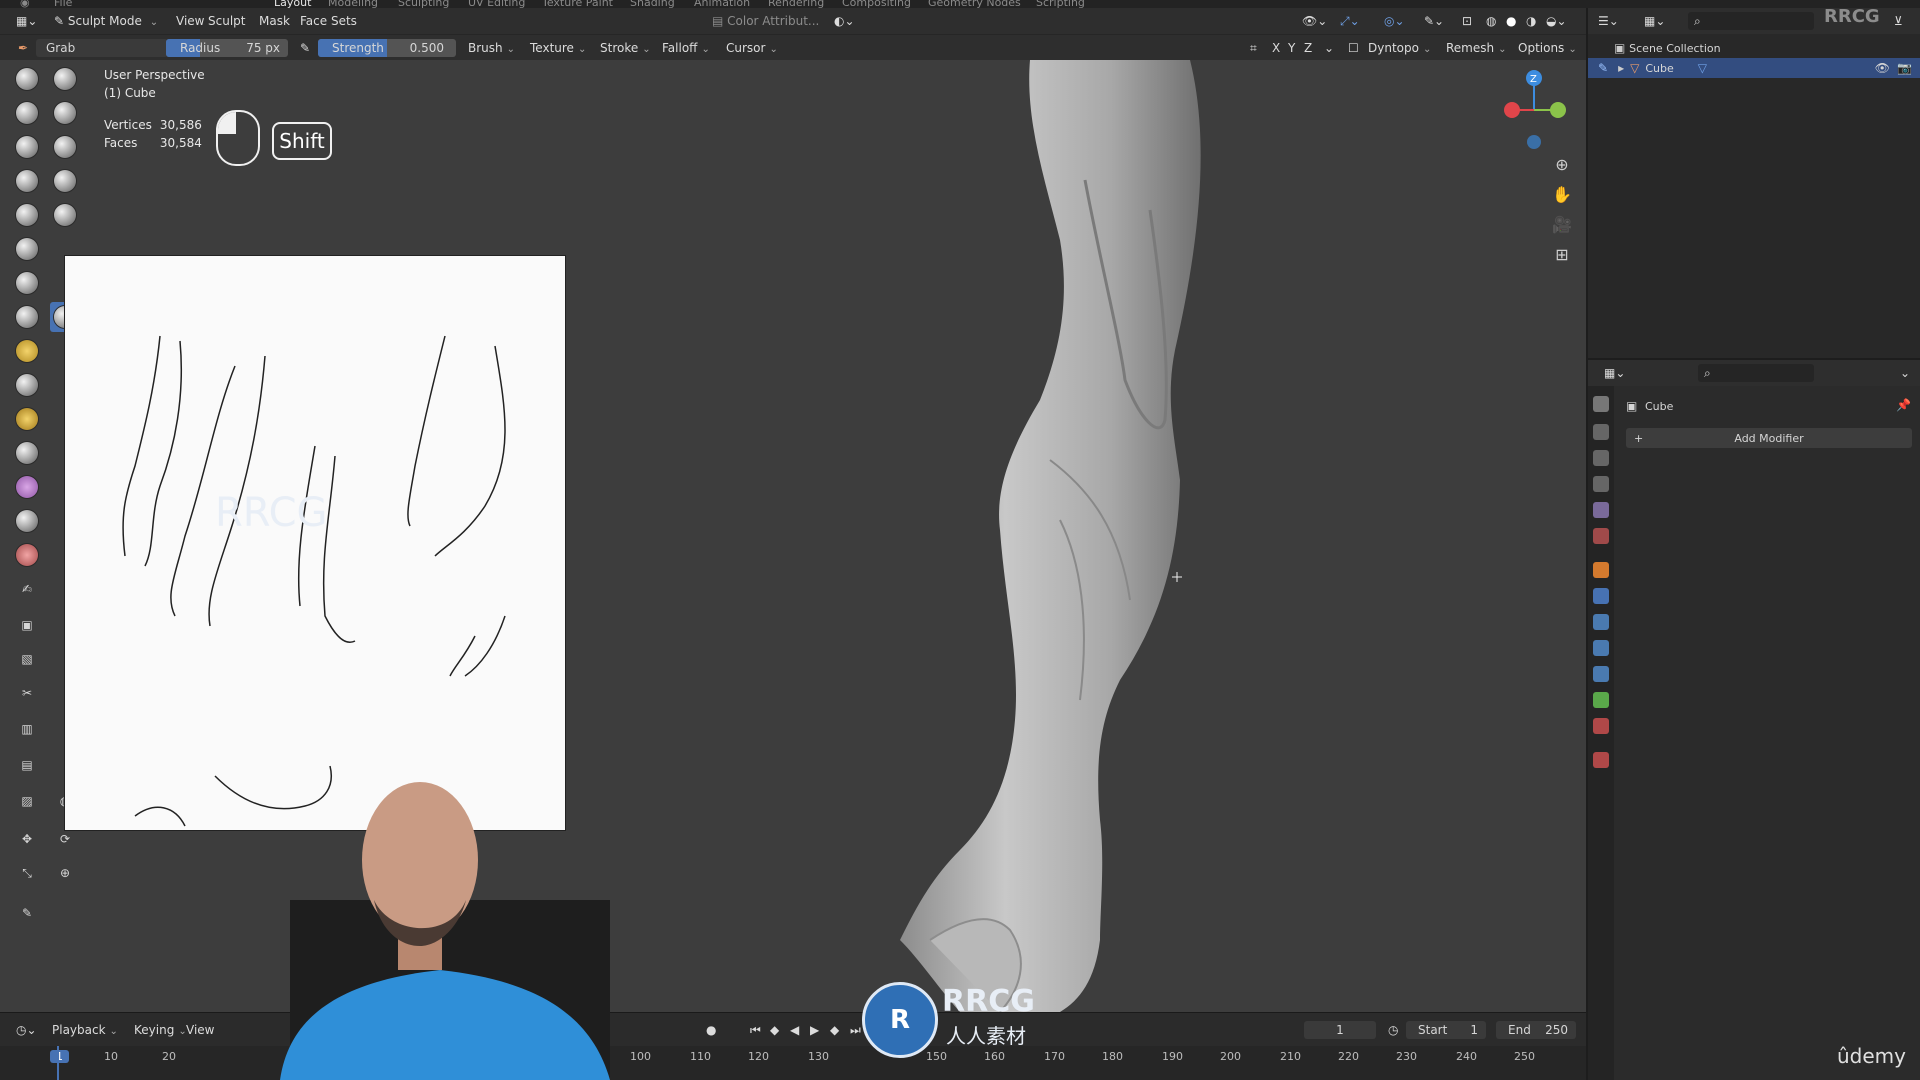  What do you see at coordinates (1394, 21) in the screenshot?
I see `overlay-toggle-icon: ◎⌄` at bounding box center [1394, 21].